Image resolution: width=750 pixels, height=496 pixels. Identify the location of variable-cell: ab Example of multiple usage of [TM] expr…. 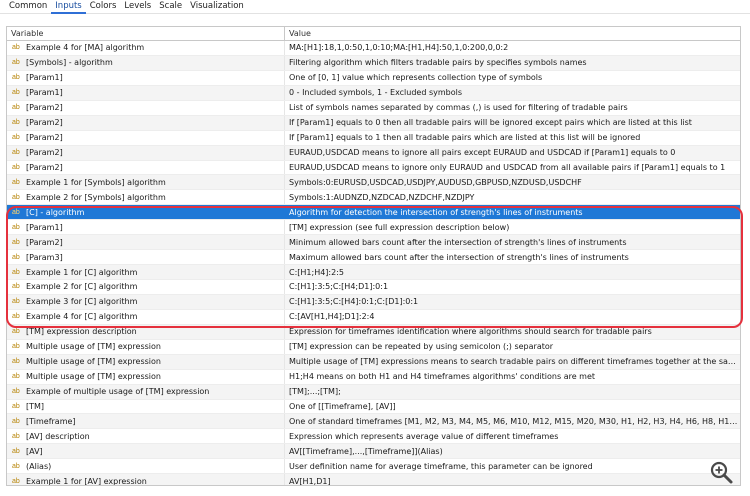
(146, 391).